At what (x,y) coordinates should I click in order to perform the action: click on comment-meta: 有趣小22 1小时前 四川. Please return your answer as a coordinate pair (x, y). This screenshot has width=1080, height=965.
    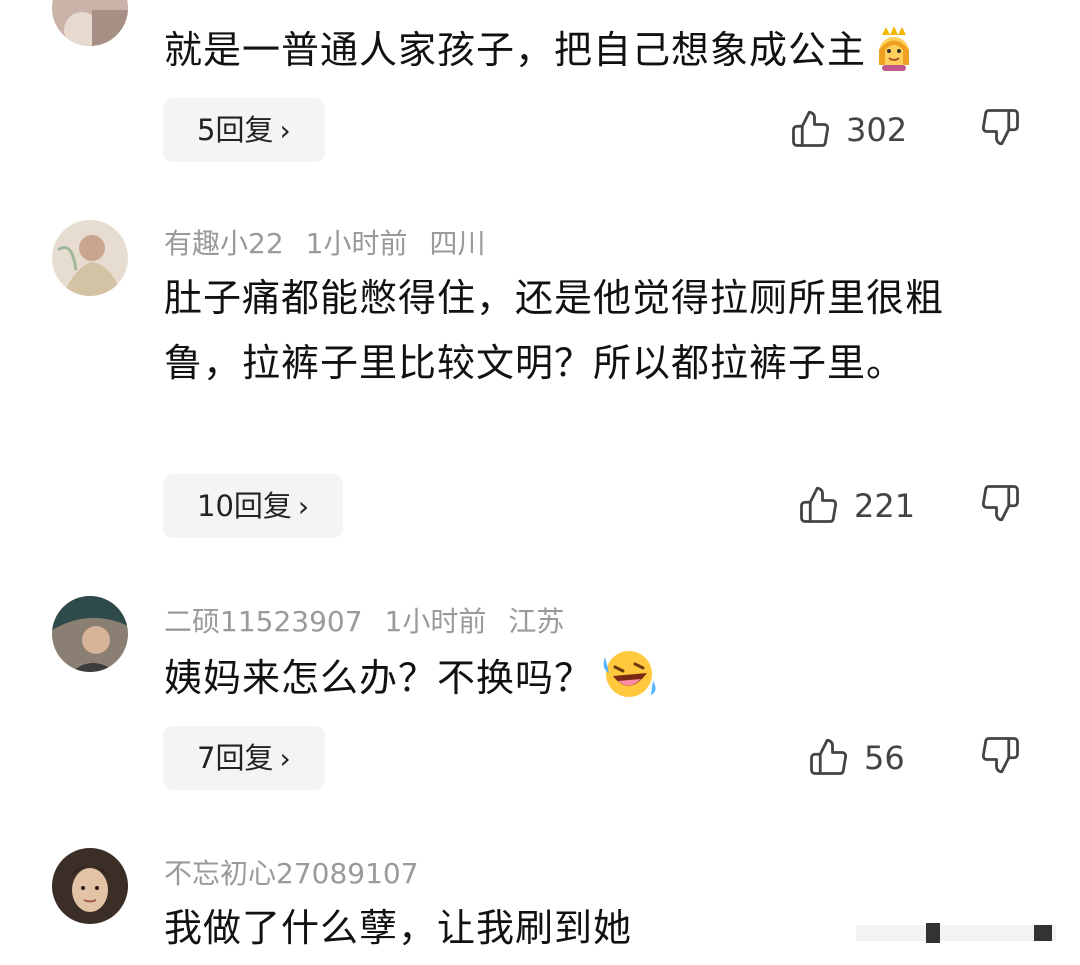
    Looking at the image, I should click on (335, 242).